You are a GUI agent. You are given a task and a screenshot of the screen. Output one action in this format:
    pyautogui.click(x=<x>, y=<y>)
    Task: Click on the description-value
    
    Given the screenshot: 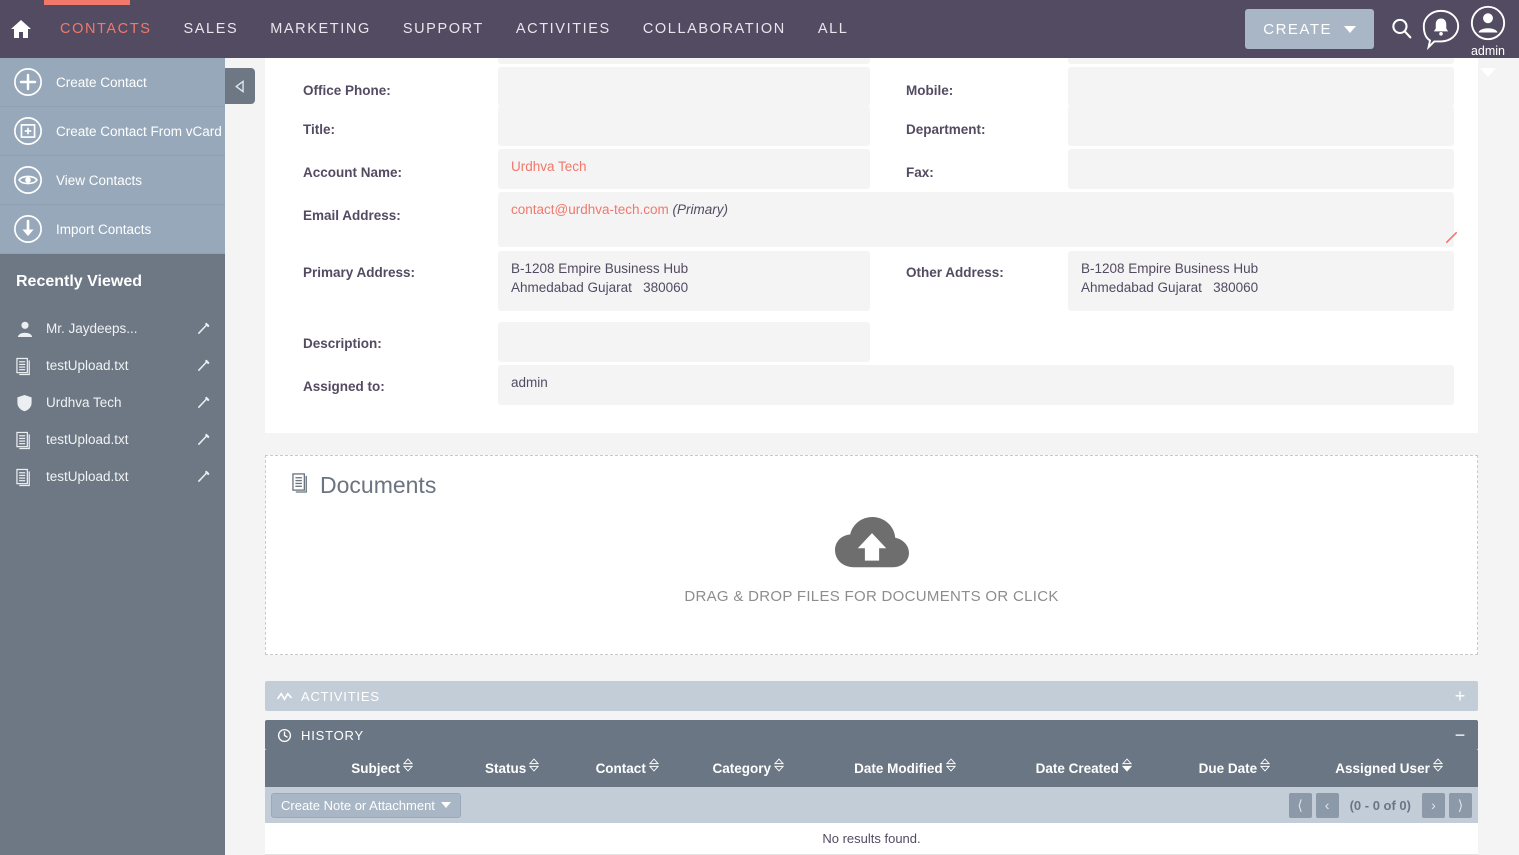 What is the action you would take?
    pyautogui.click(x=684, y=342)
    